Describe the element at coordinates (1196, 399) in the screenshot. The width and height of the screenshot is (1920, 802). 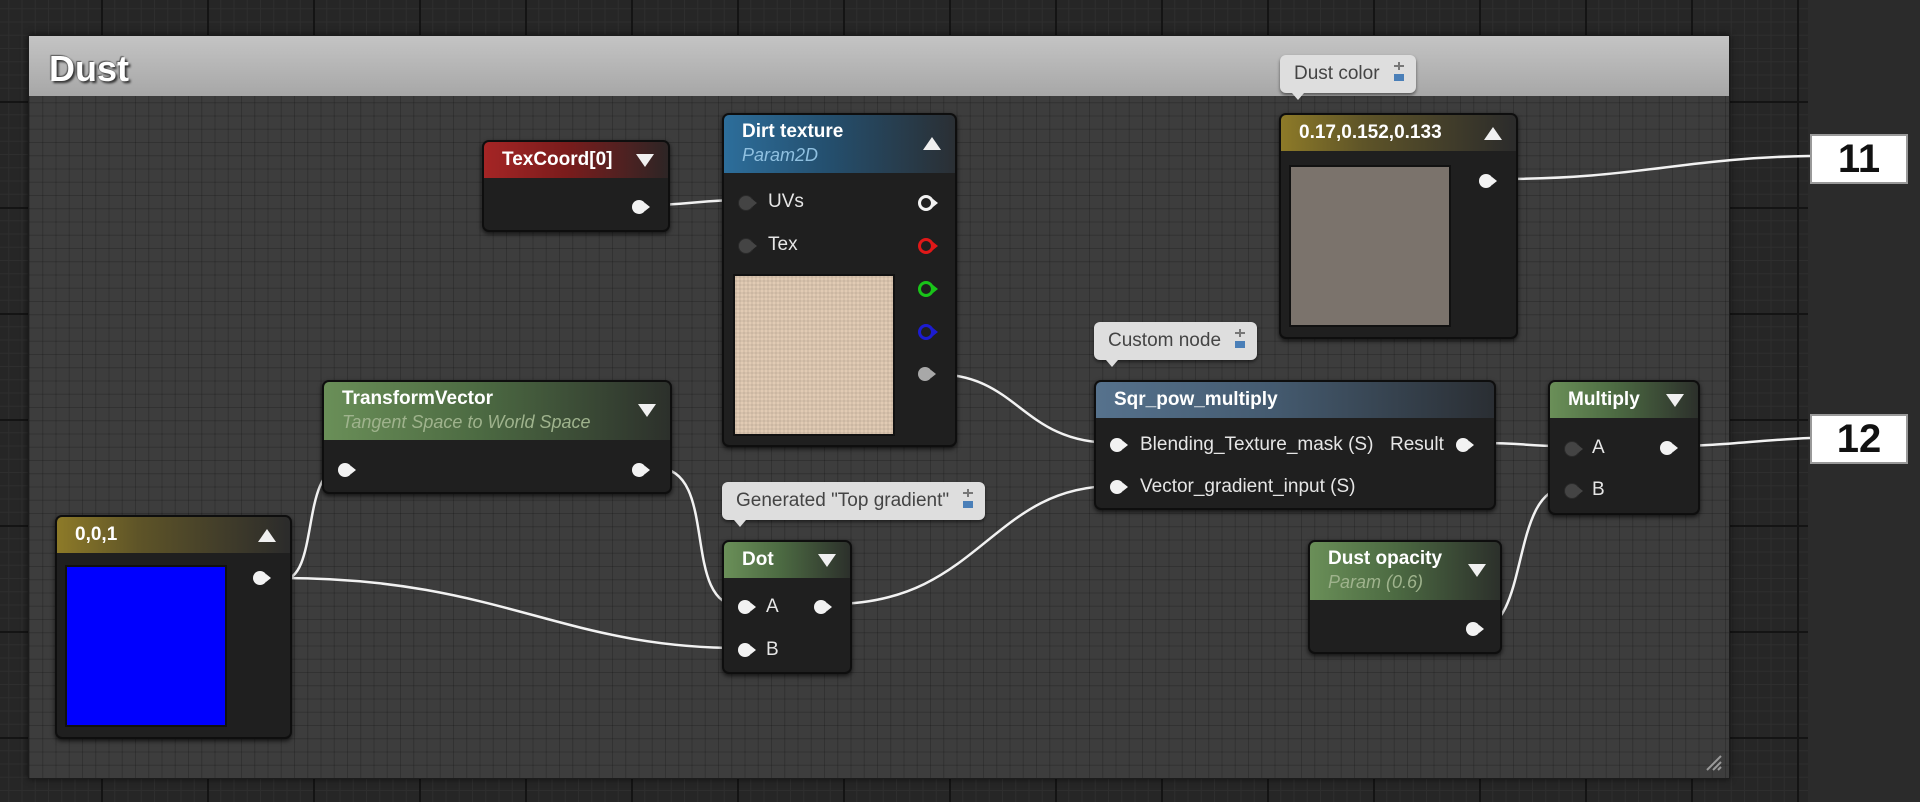
I see `node-sqr-pow-multiply-title: Sqr_pow_multiply` at that location.